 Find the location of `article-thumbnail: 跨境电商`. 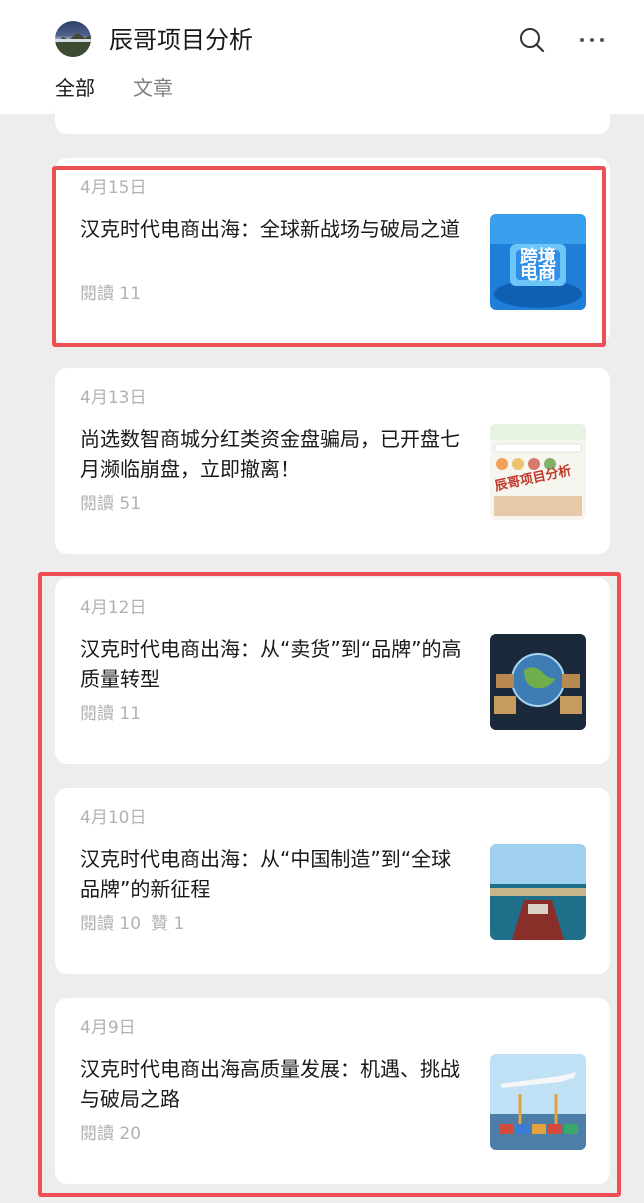

article-thumbnail: 跨境电商 is located at coordinates (538, 262).